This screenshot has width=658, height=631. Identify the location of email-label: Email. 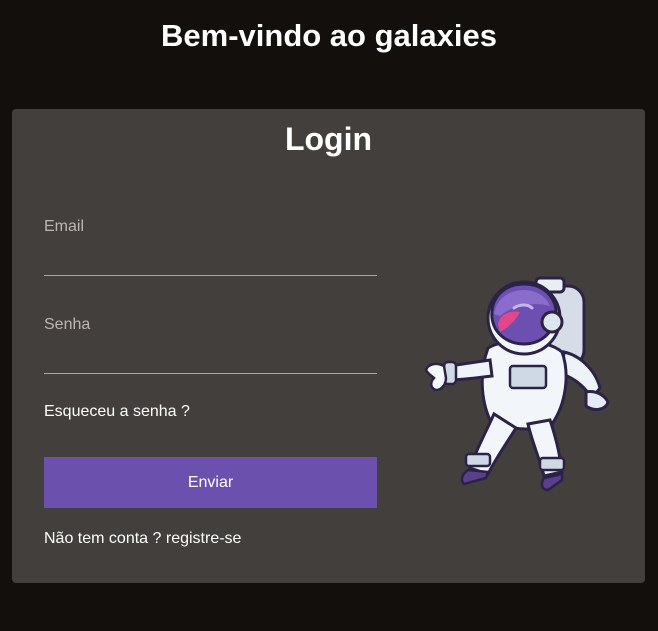
(64, 226).